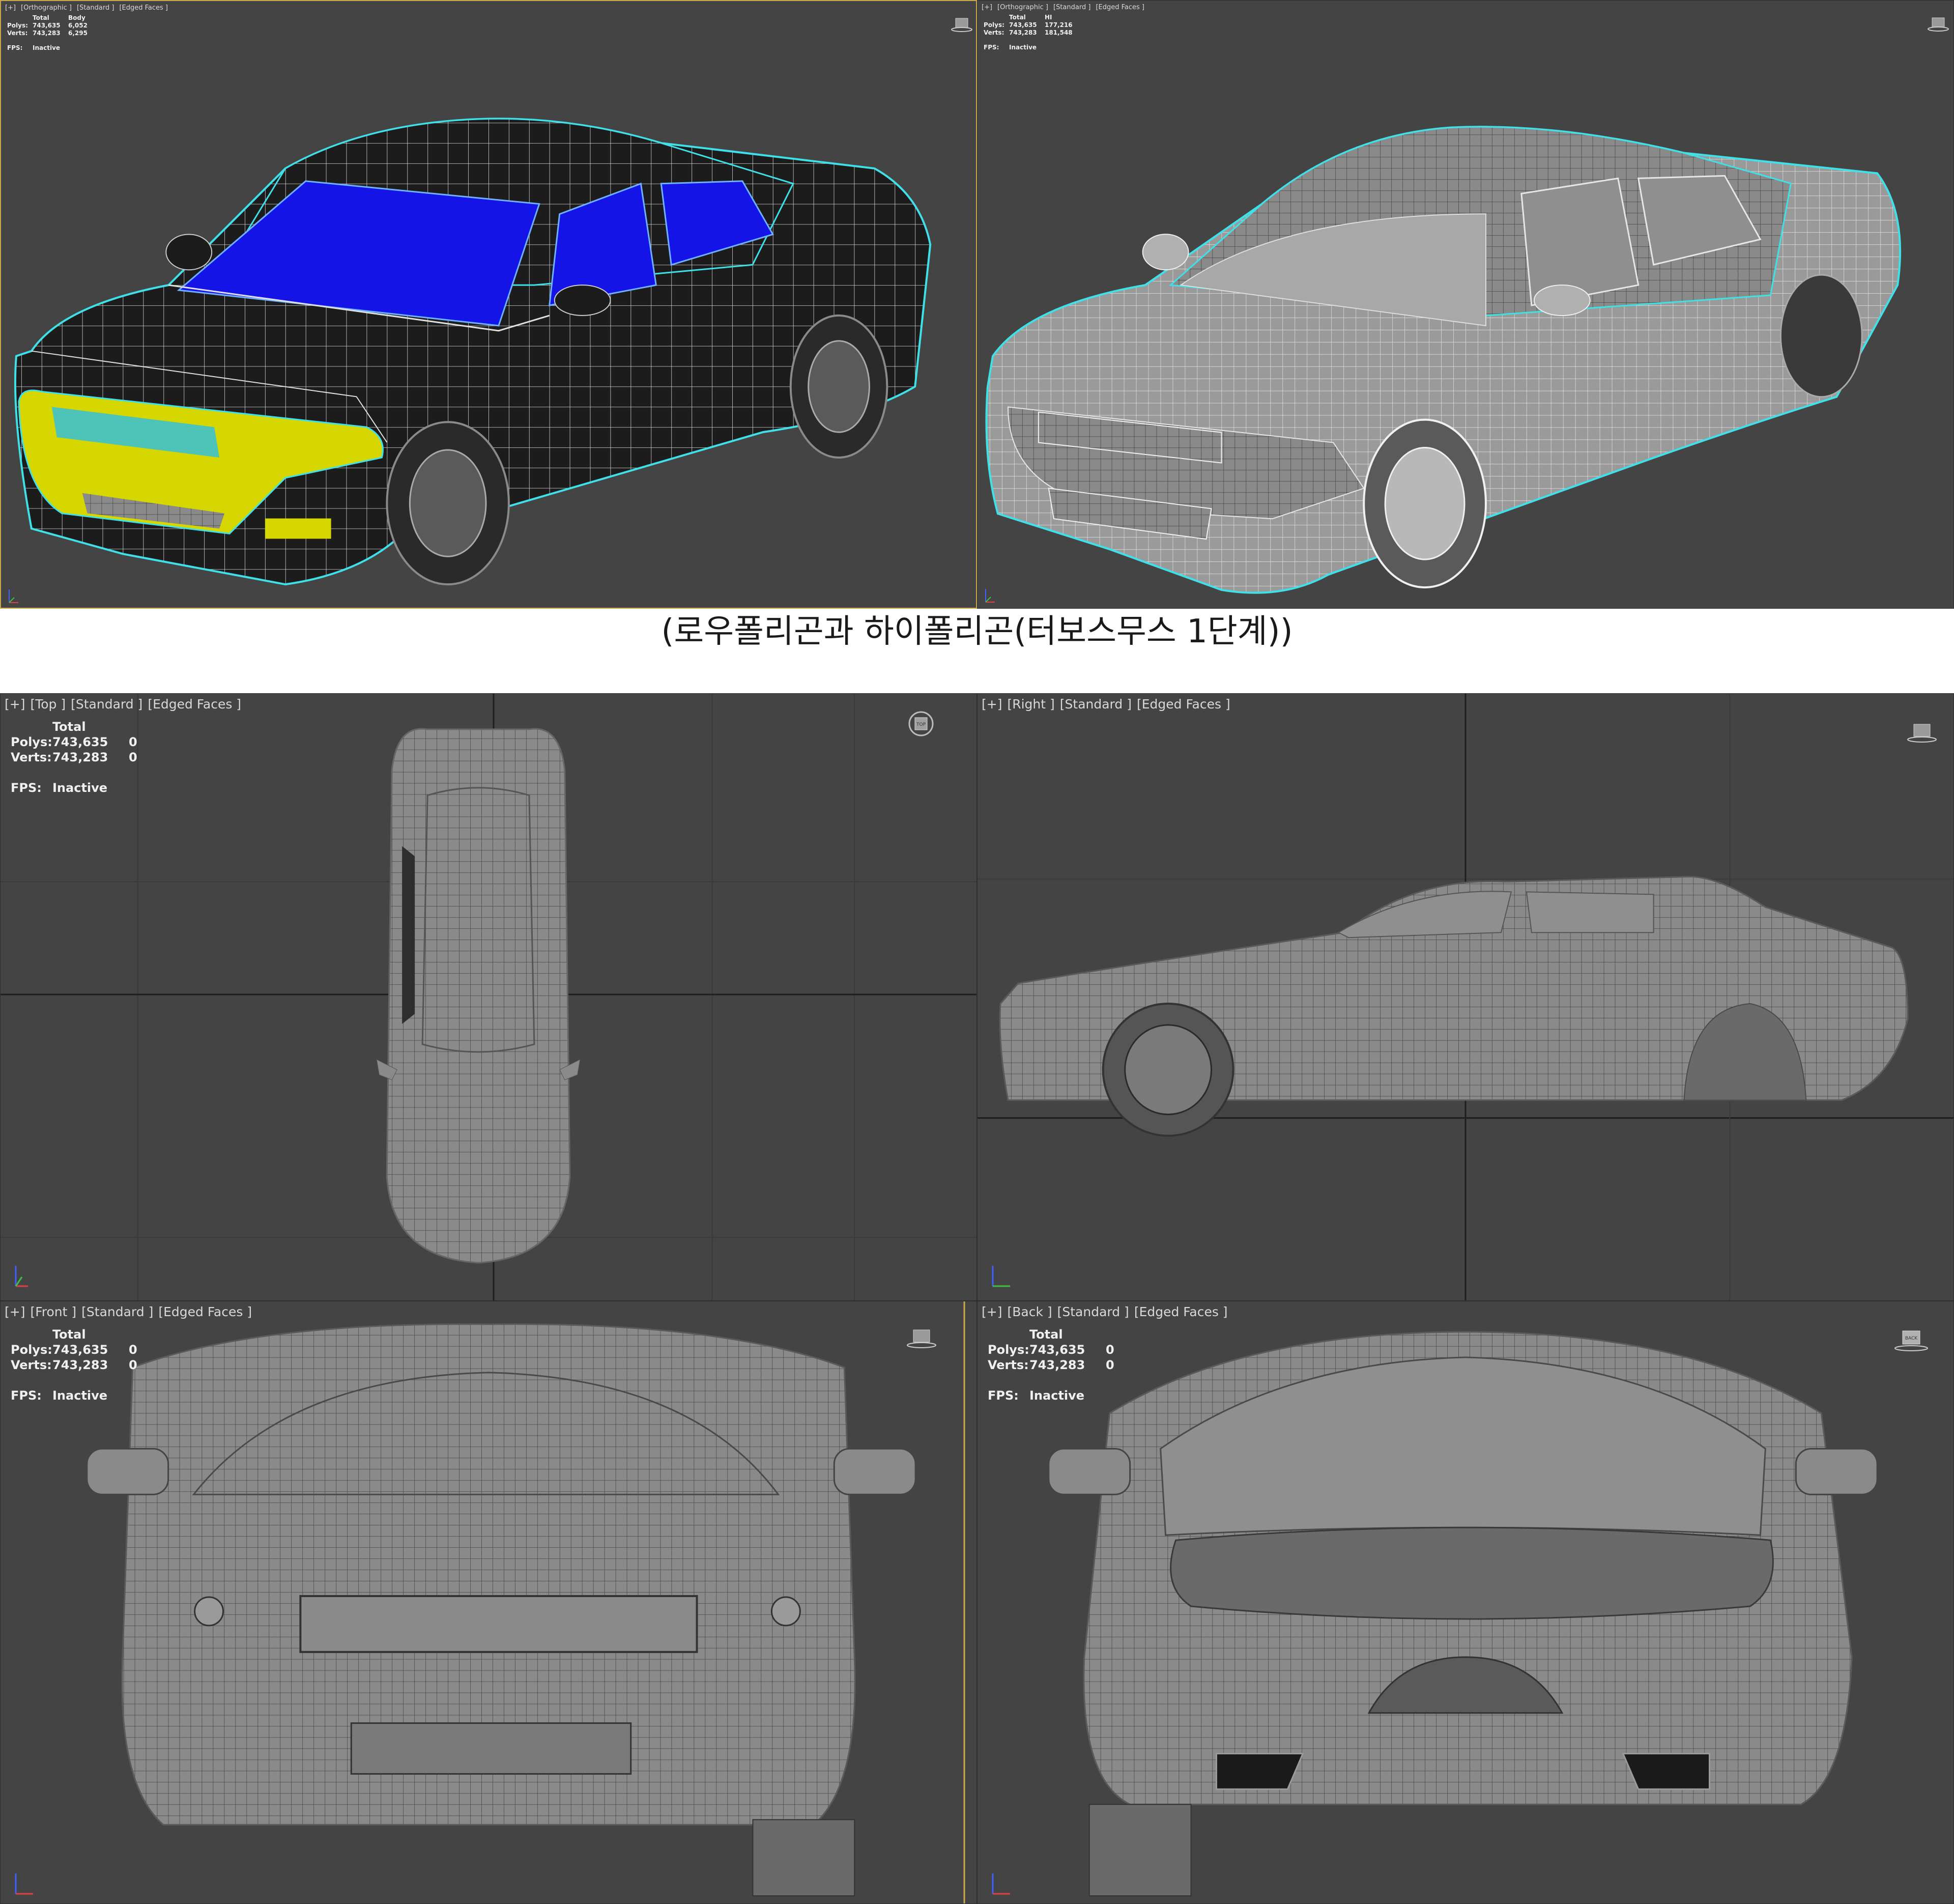 Image resolution: width=1954 pixels, height=1904 pixels. Describe the element at coordinates (1030, 704) in the screenshot. I see `viewport-view-menu: [Right ]` at that location.